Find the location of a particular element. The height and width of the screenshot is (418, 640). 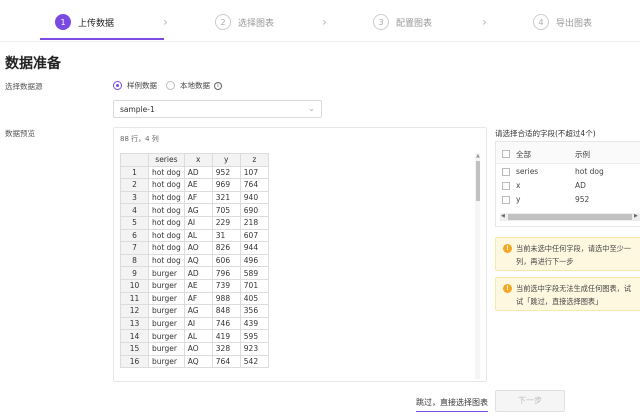

sample-dataset-select: sample-1 ⌄ is located at coordinates (217, 109).